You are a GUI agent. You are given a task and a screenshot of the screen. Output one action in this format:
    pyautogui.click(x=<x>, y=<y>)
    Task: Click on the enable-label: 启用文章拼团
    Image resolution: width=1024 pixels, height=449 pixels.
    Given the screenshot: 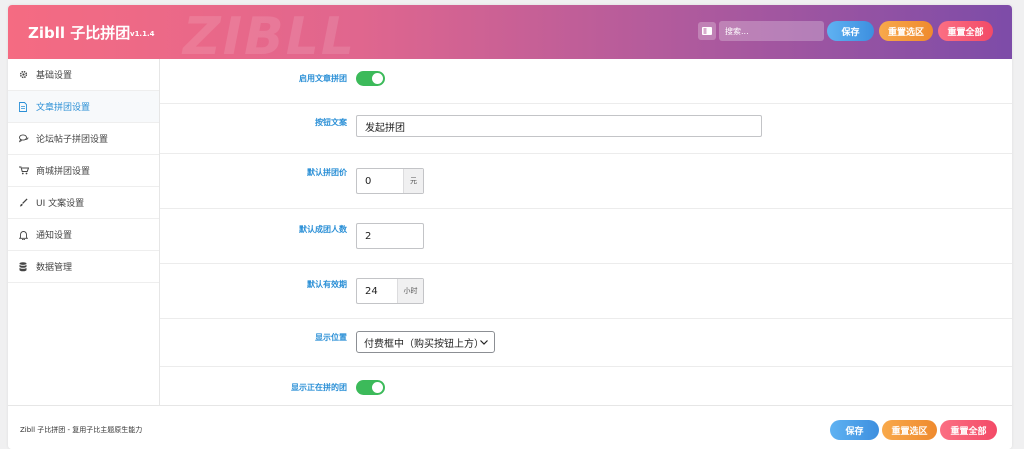 What is the action you would take?
    pyautogui.click(x=323, y=78)
    